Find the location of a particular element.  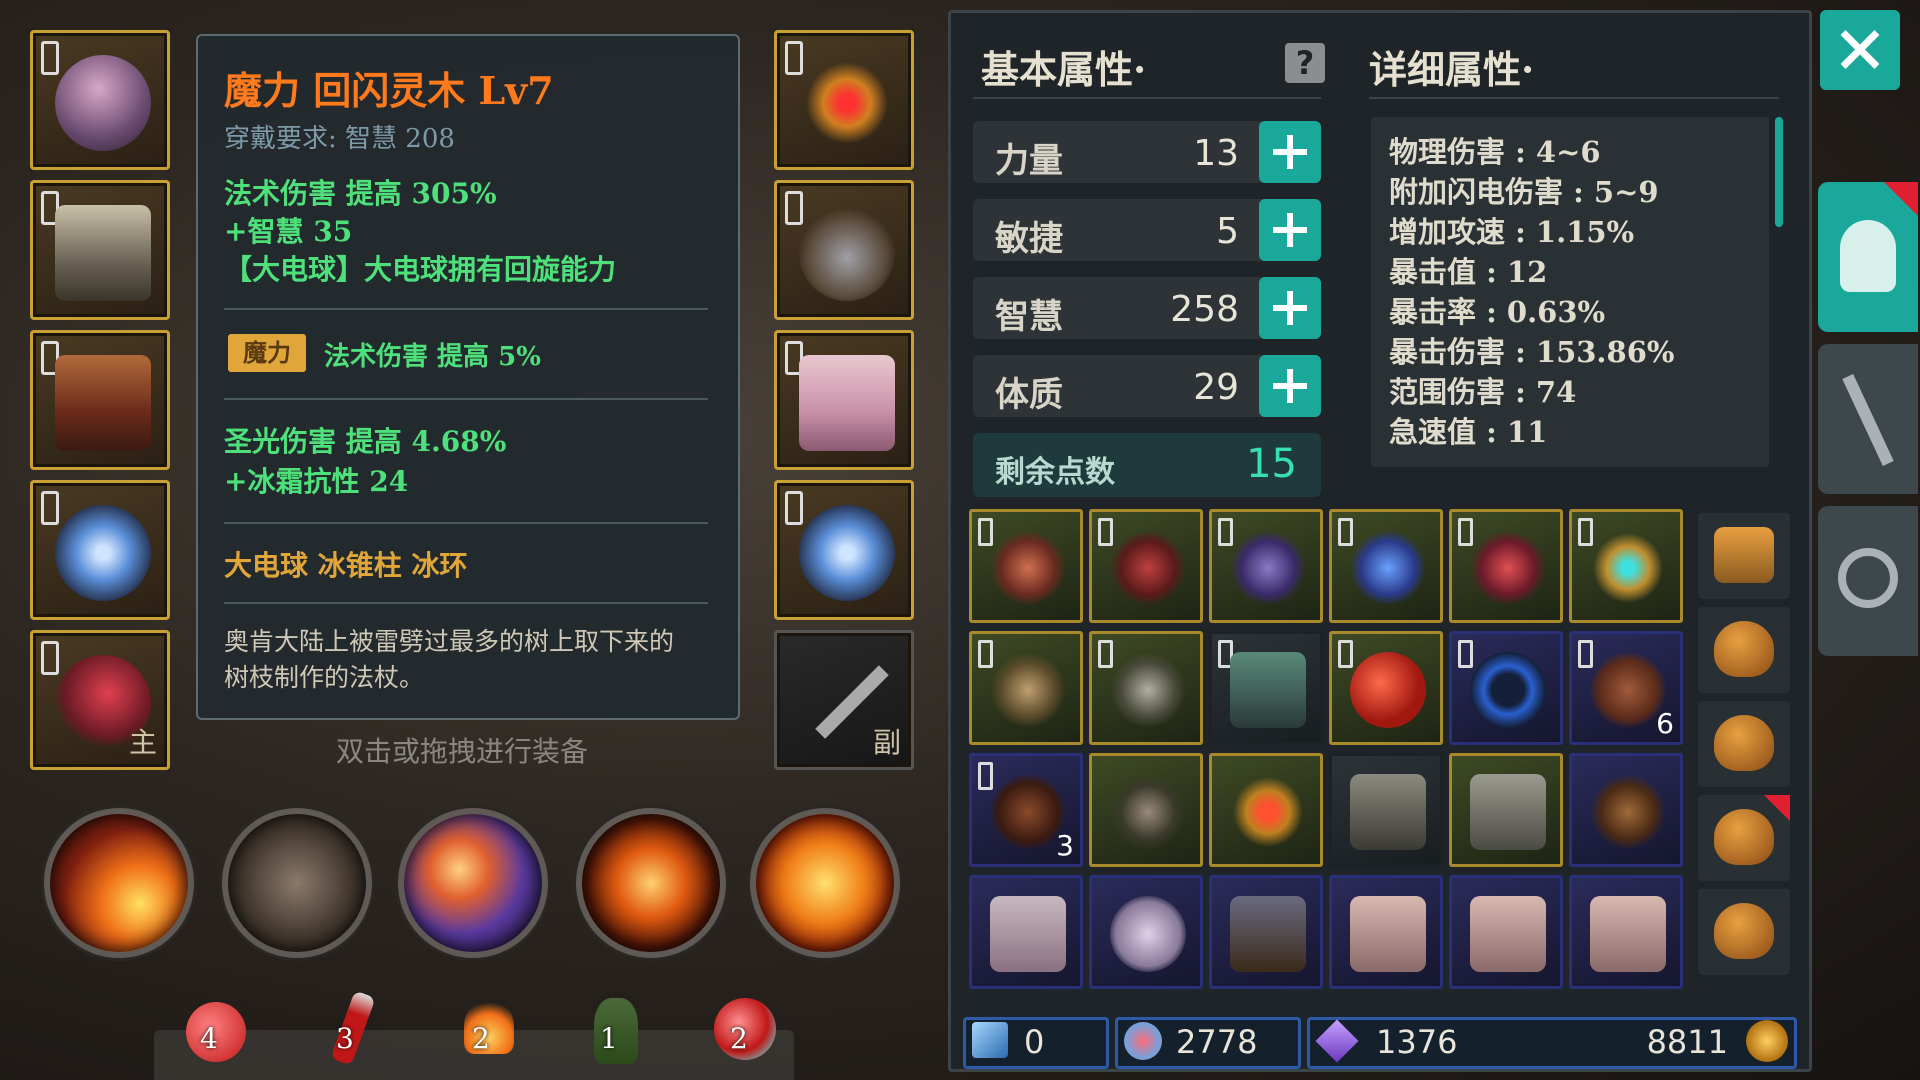

skill-comet is located at coordinates (473, 883).